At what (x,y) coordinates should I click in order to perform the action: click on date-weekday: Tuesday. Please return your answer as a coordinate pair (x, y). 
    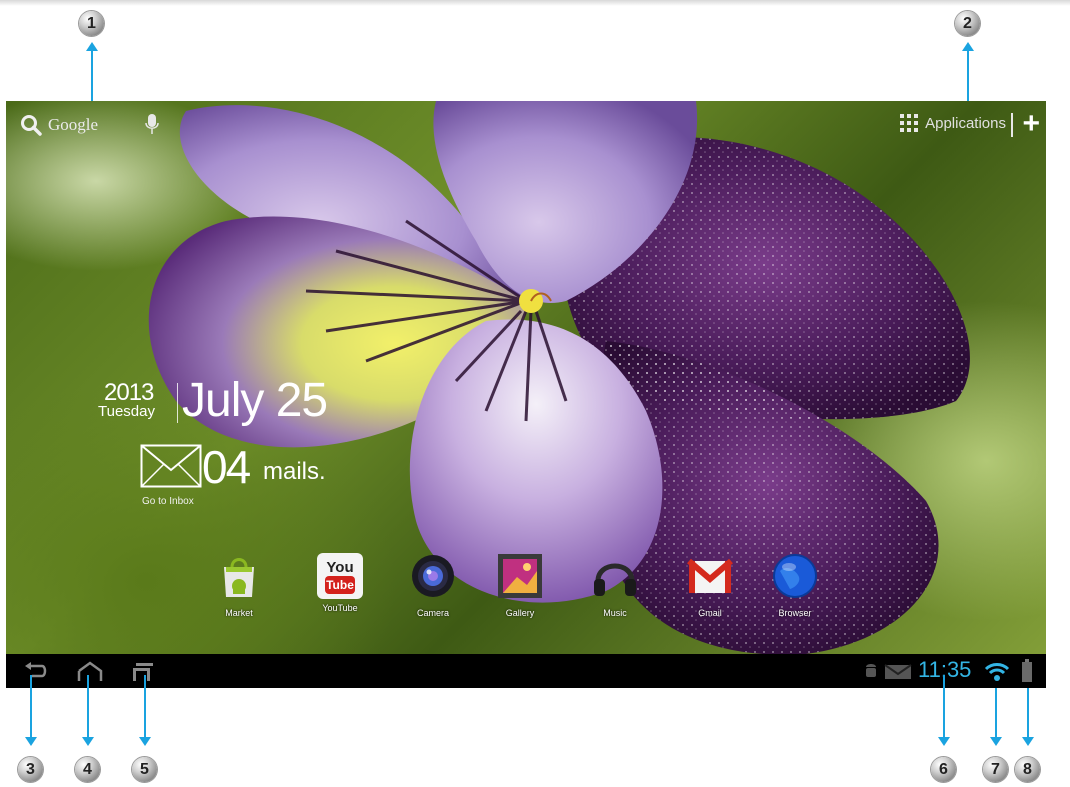
    Looking at the image, I should click on (126, 411).